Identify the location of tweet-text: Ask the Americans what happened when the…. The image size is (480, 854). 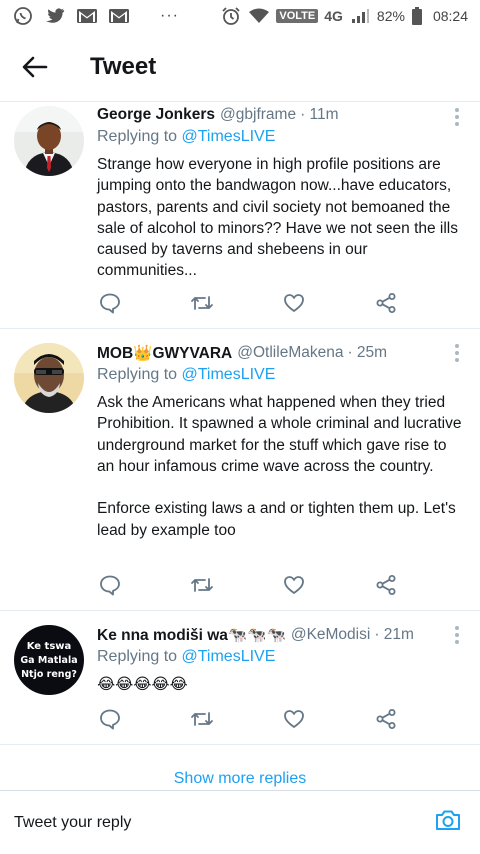
(279, 466).